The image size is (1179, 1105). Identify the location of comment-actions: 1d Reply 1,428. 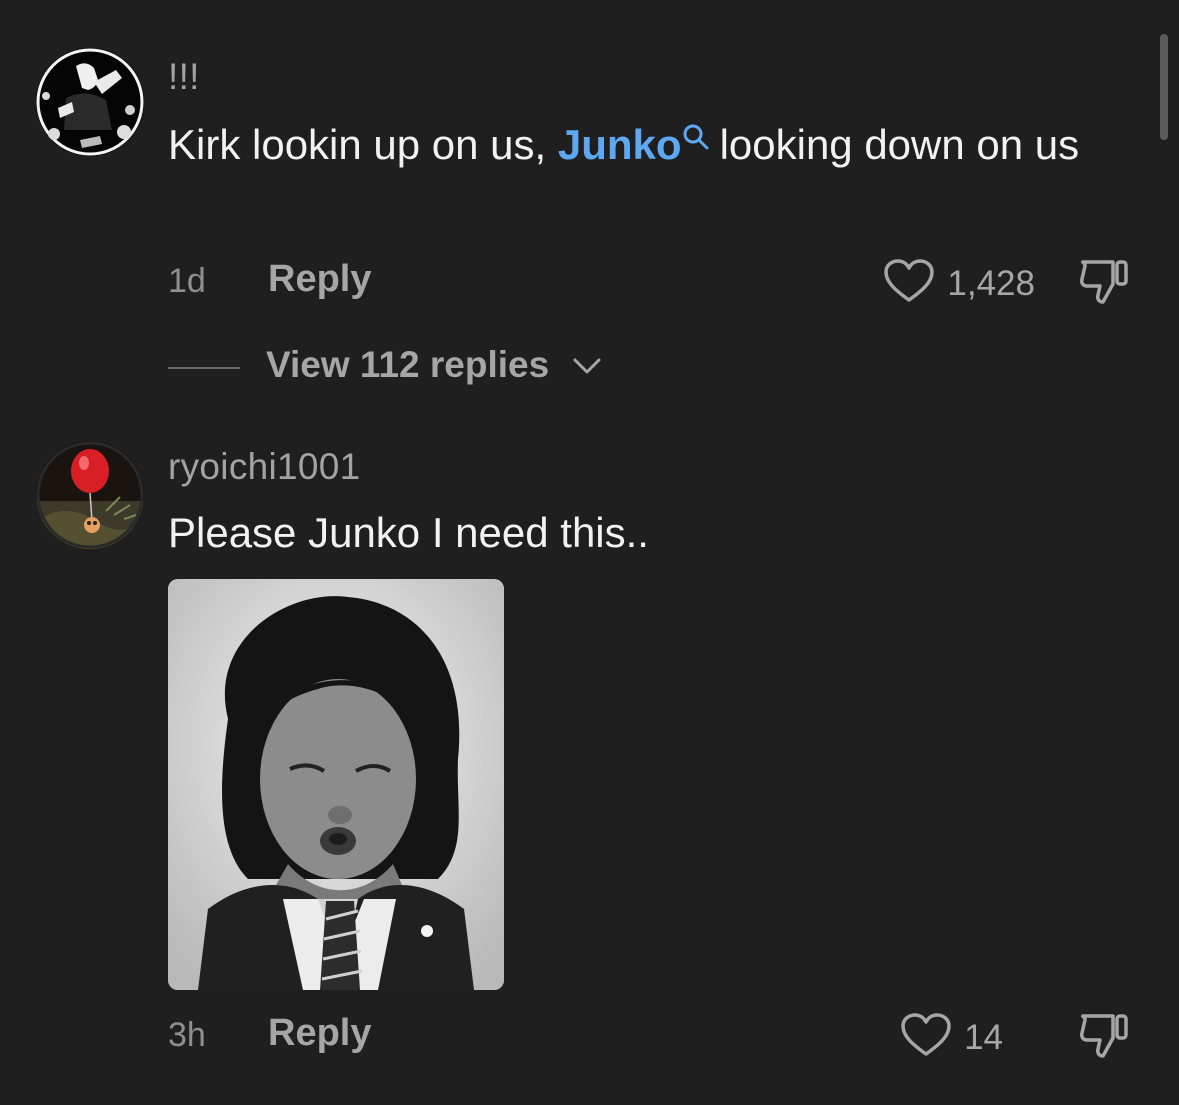
(649, 281).